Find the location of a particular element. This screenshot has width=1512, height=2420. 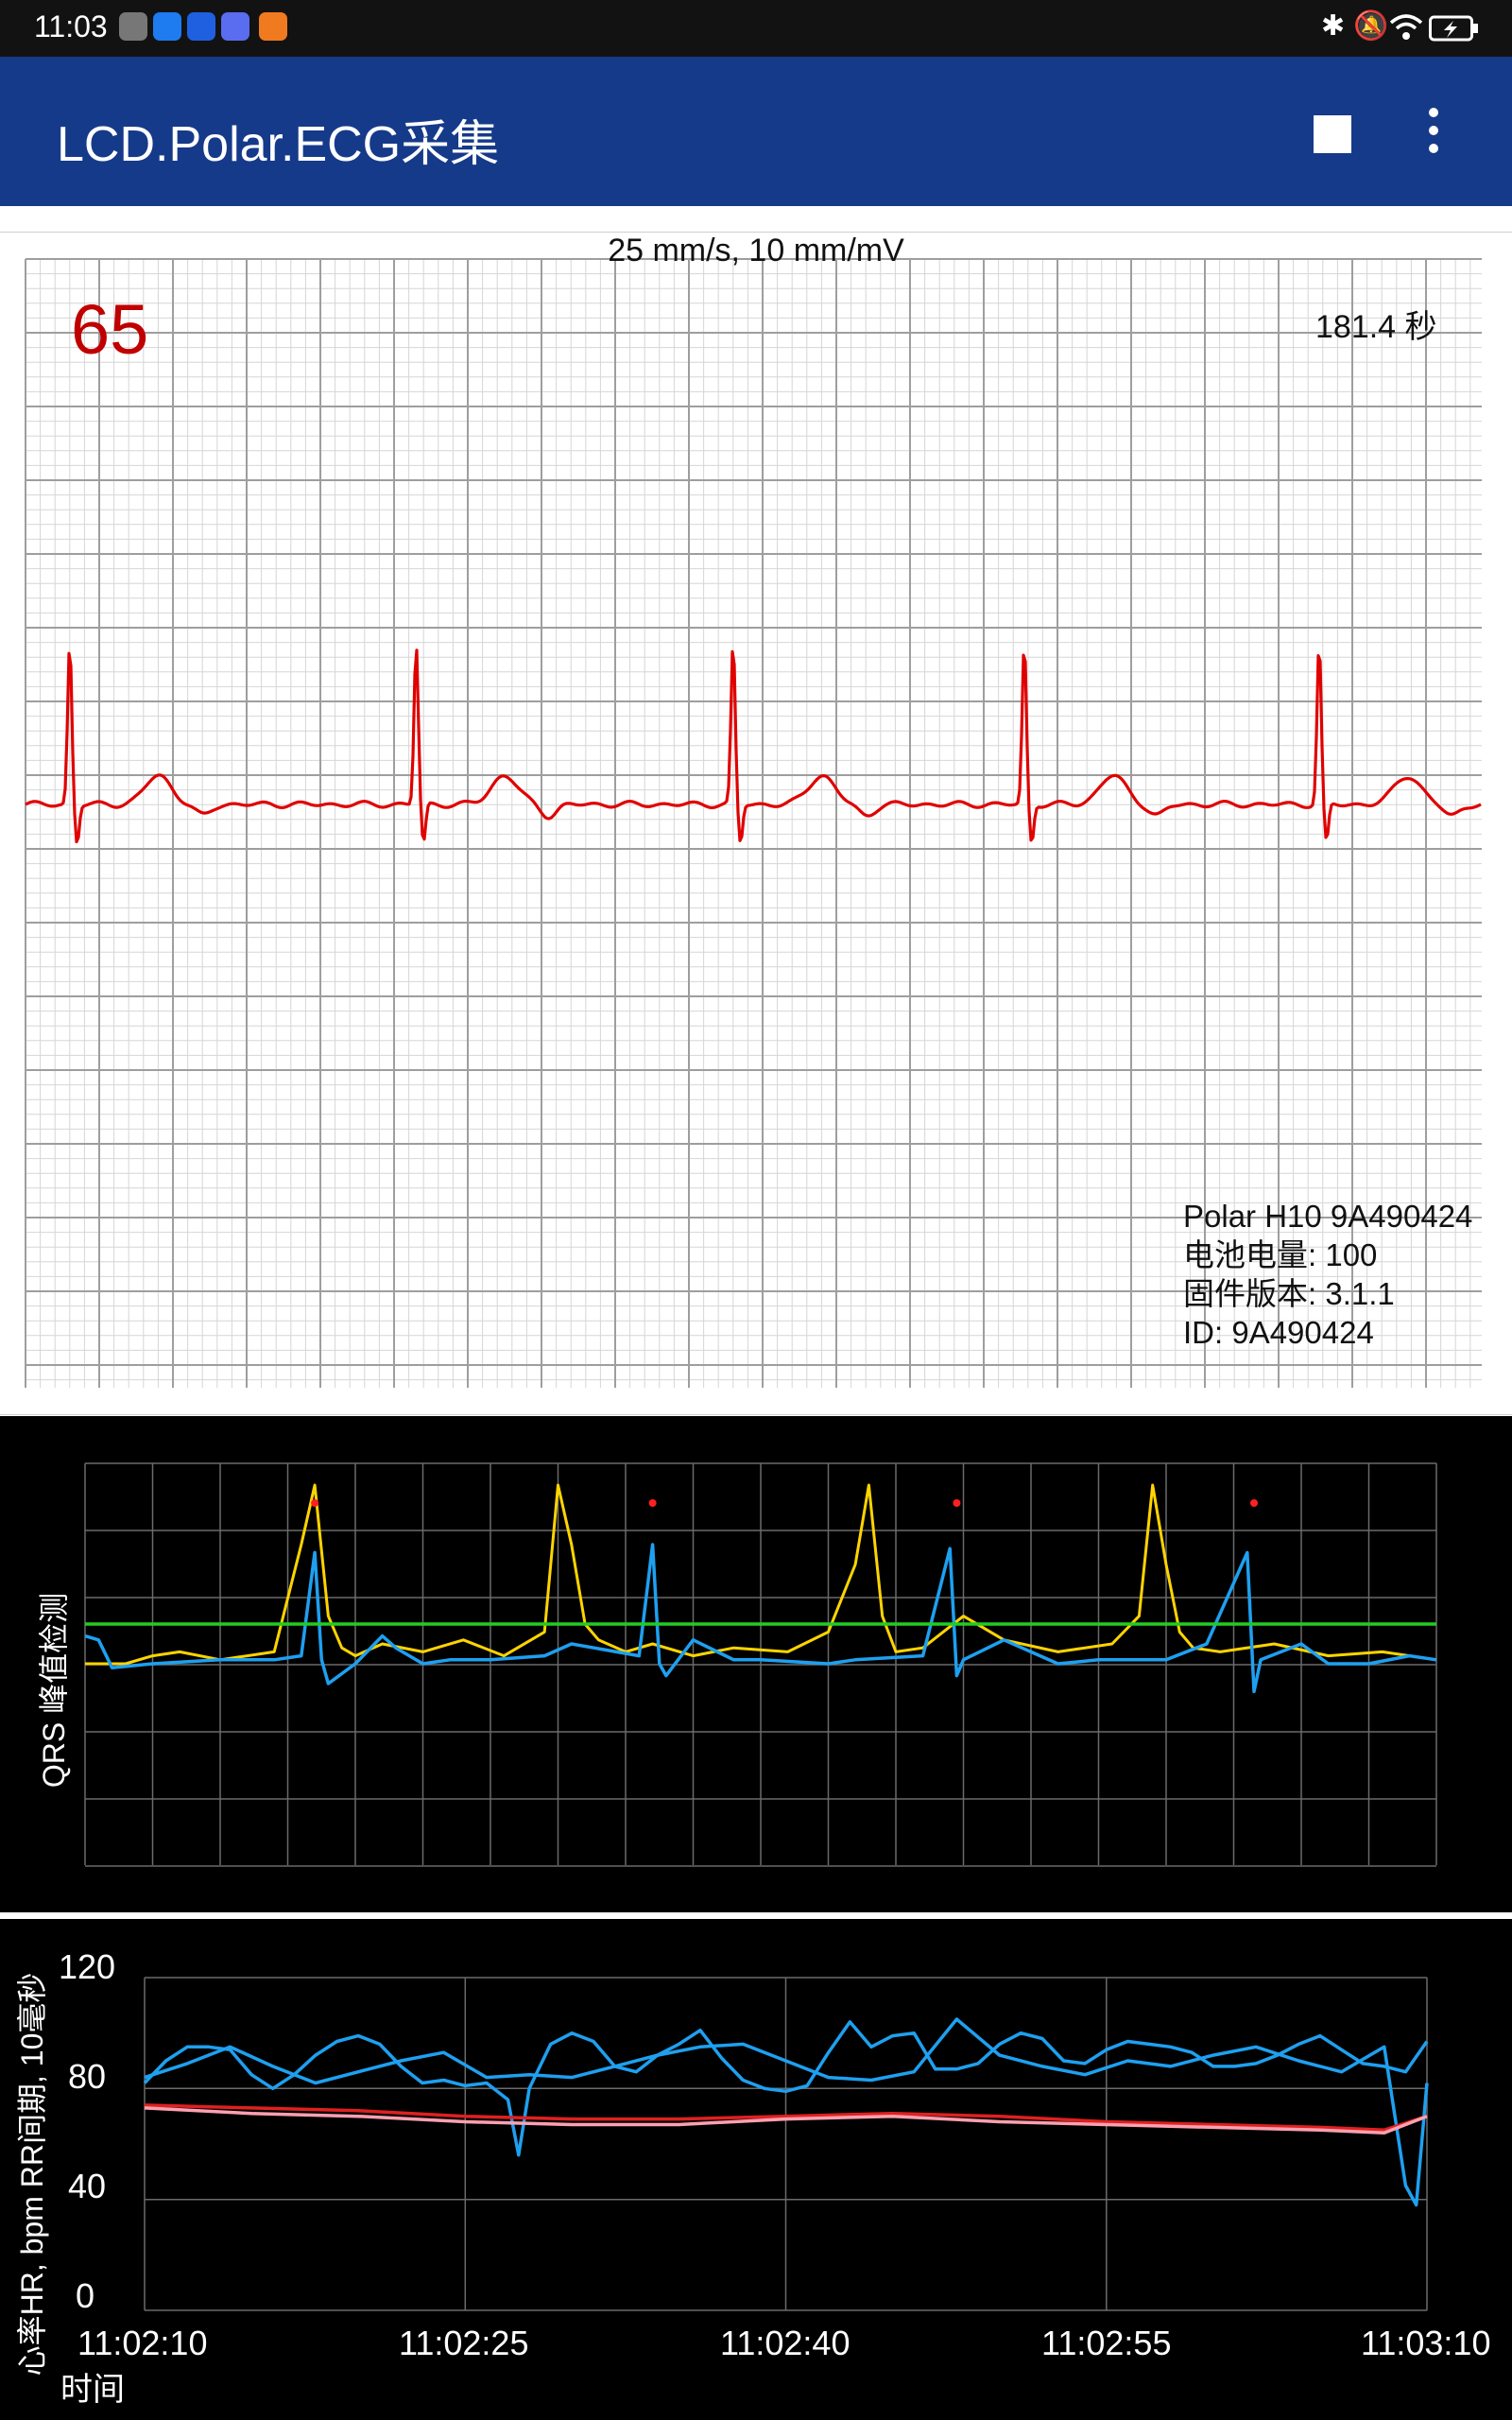

stop-icon is located at coordinates (1332, 134).